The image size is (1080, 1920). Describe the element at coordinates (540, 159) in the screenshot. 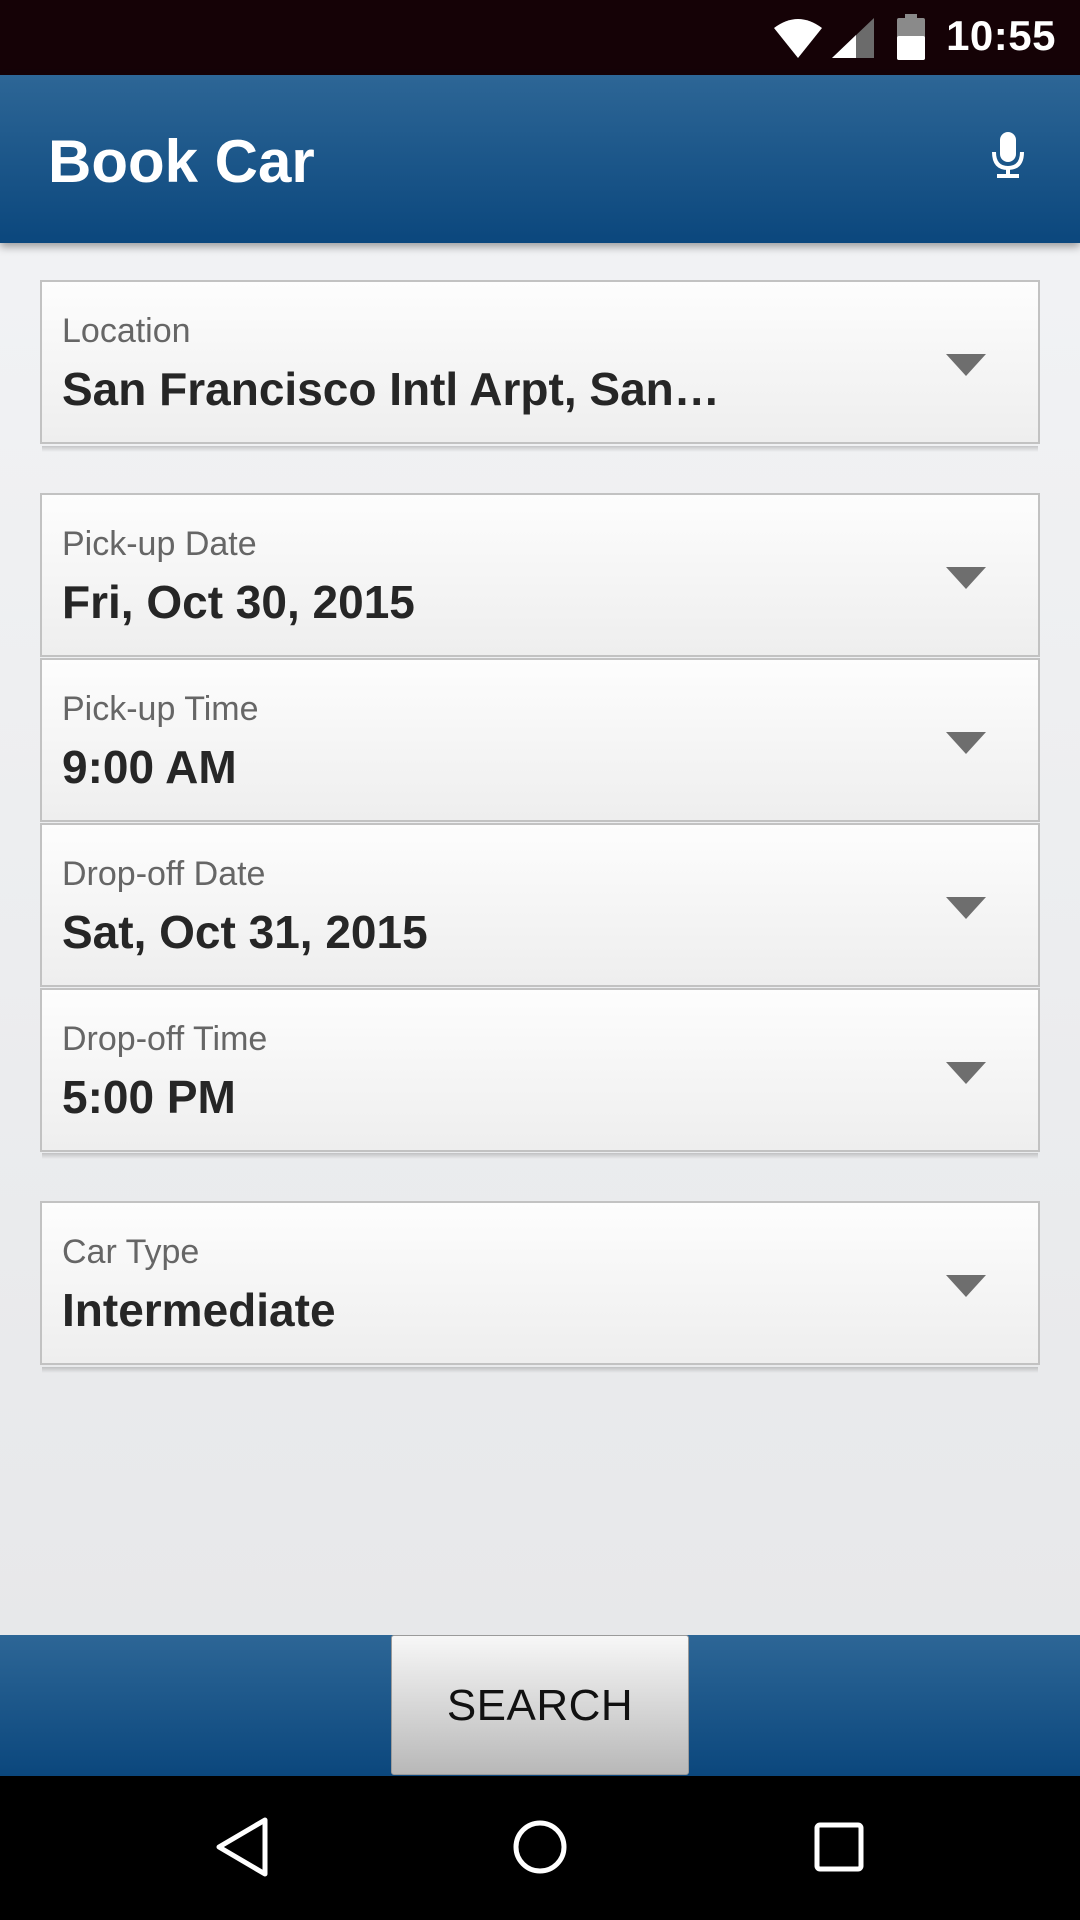

I see `app-bar: Book Car` at that location.